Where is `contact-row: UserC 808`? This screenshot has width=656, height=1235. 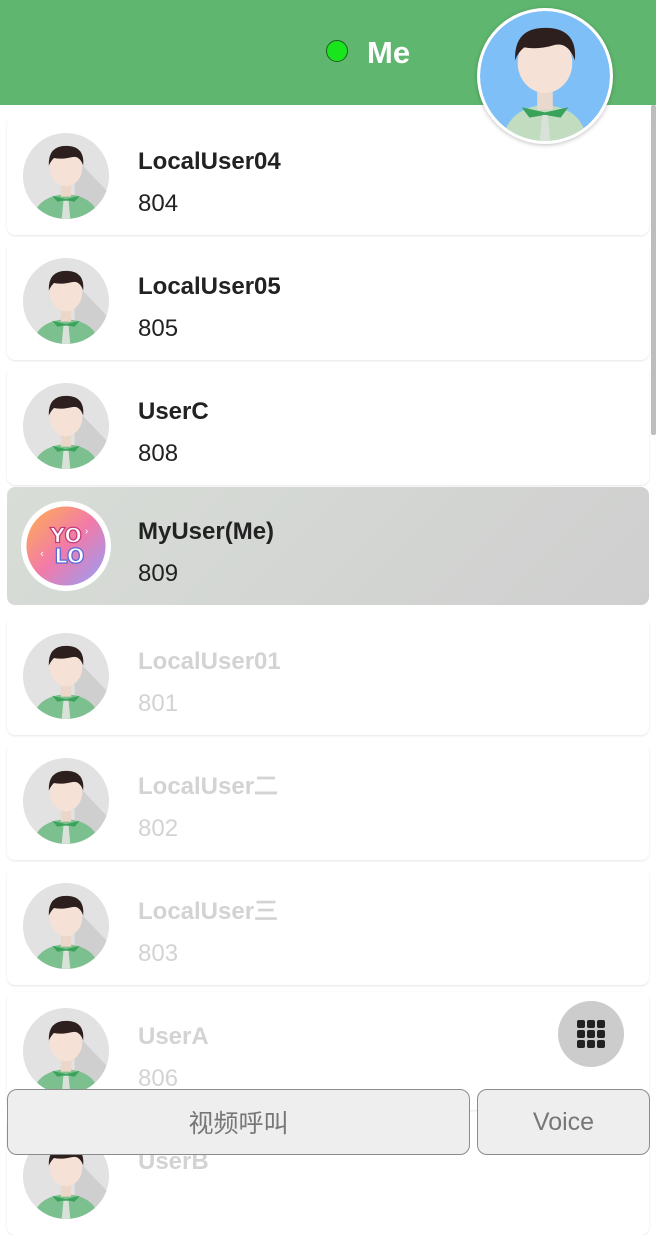 contact-row: UserC 808 is located at coordinates (328, 426).